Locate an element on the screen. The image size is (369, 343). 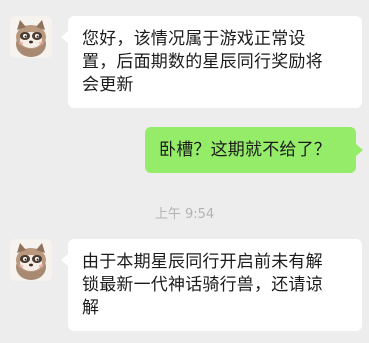
message-text-line: 由于本期星辰同行开启前未有解 is located at coordinates (202, 262).